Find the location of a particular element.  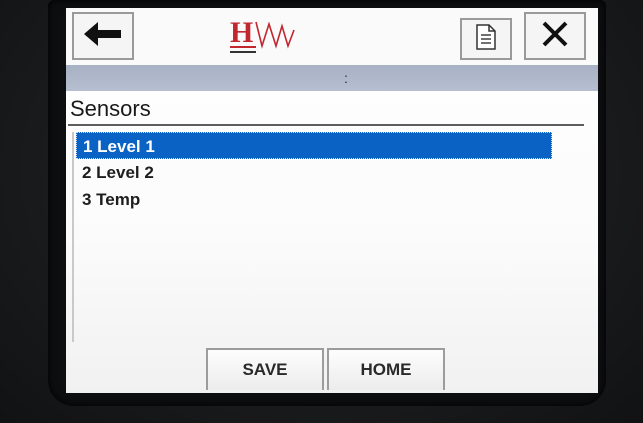

document-icon is located at coordinates (486, 39).